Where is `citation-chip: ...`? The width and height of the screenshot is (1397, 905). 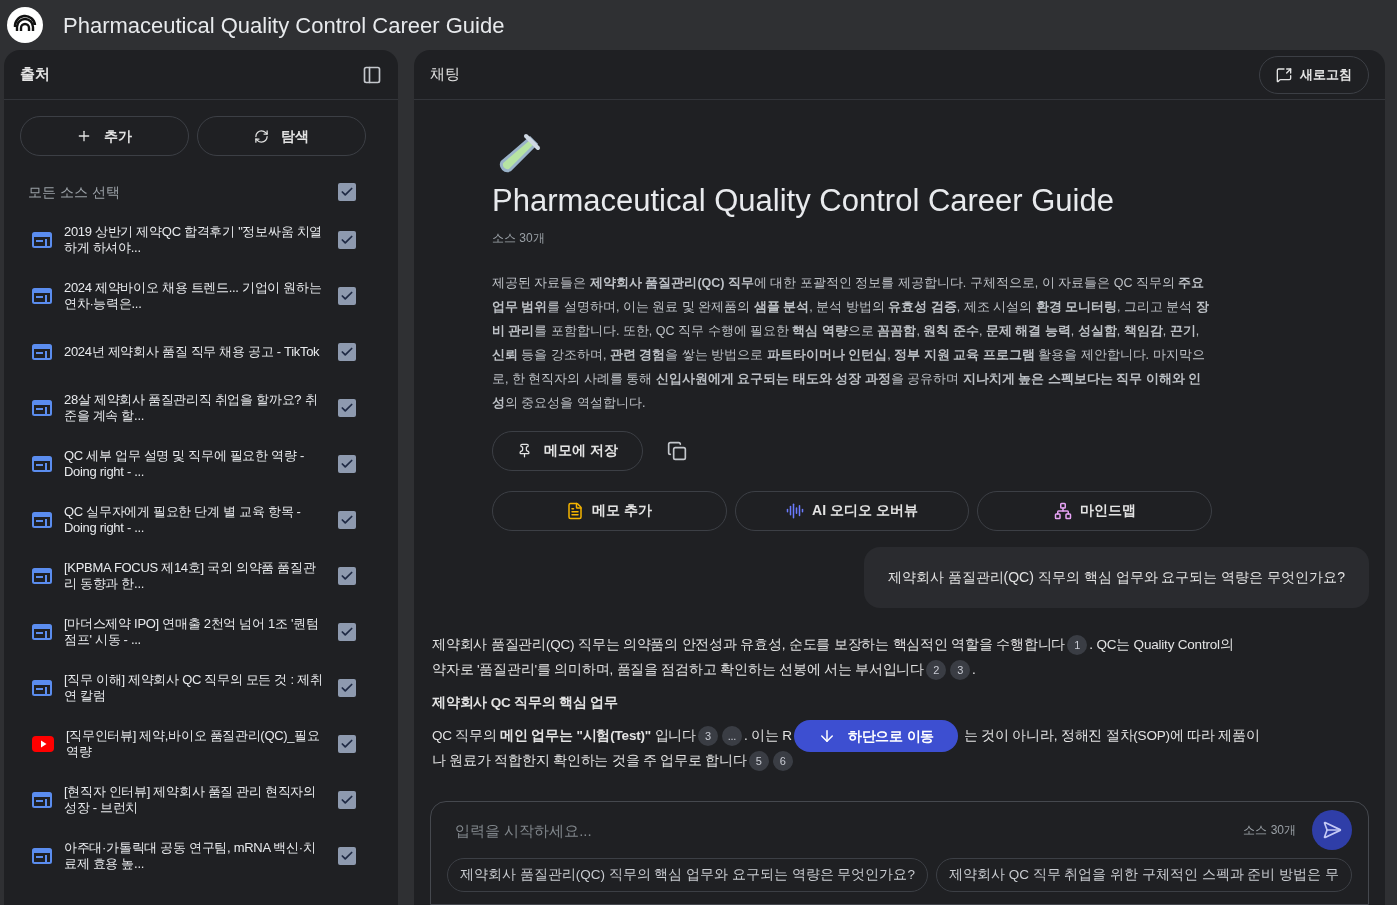 citation-chip: ... is located at coordinates (731, 736).